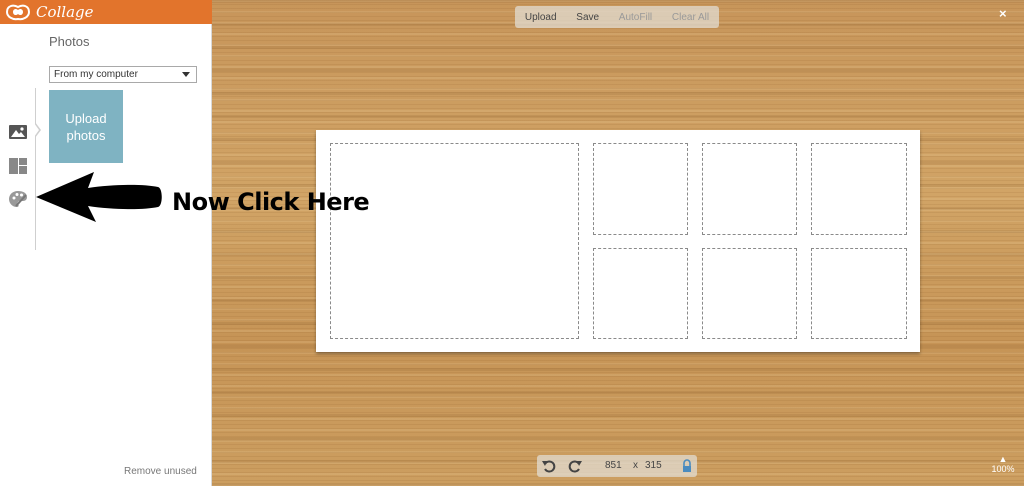 The width and height of the screenshot is (1024, 486). What do you see at coordinates (635, 465) in the screenshot?
I see `dimension-separator: x` at bounding box center [635, 465].